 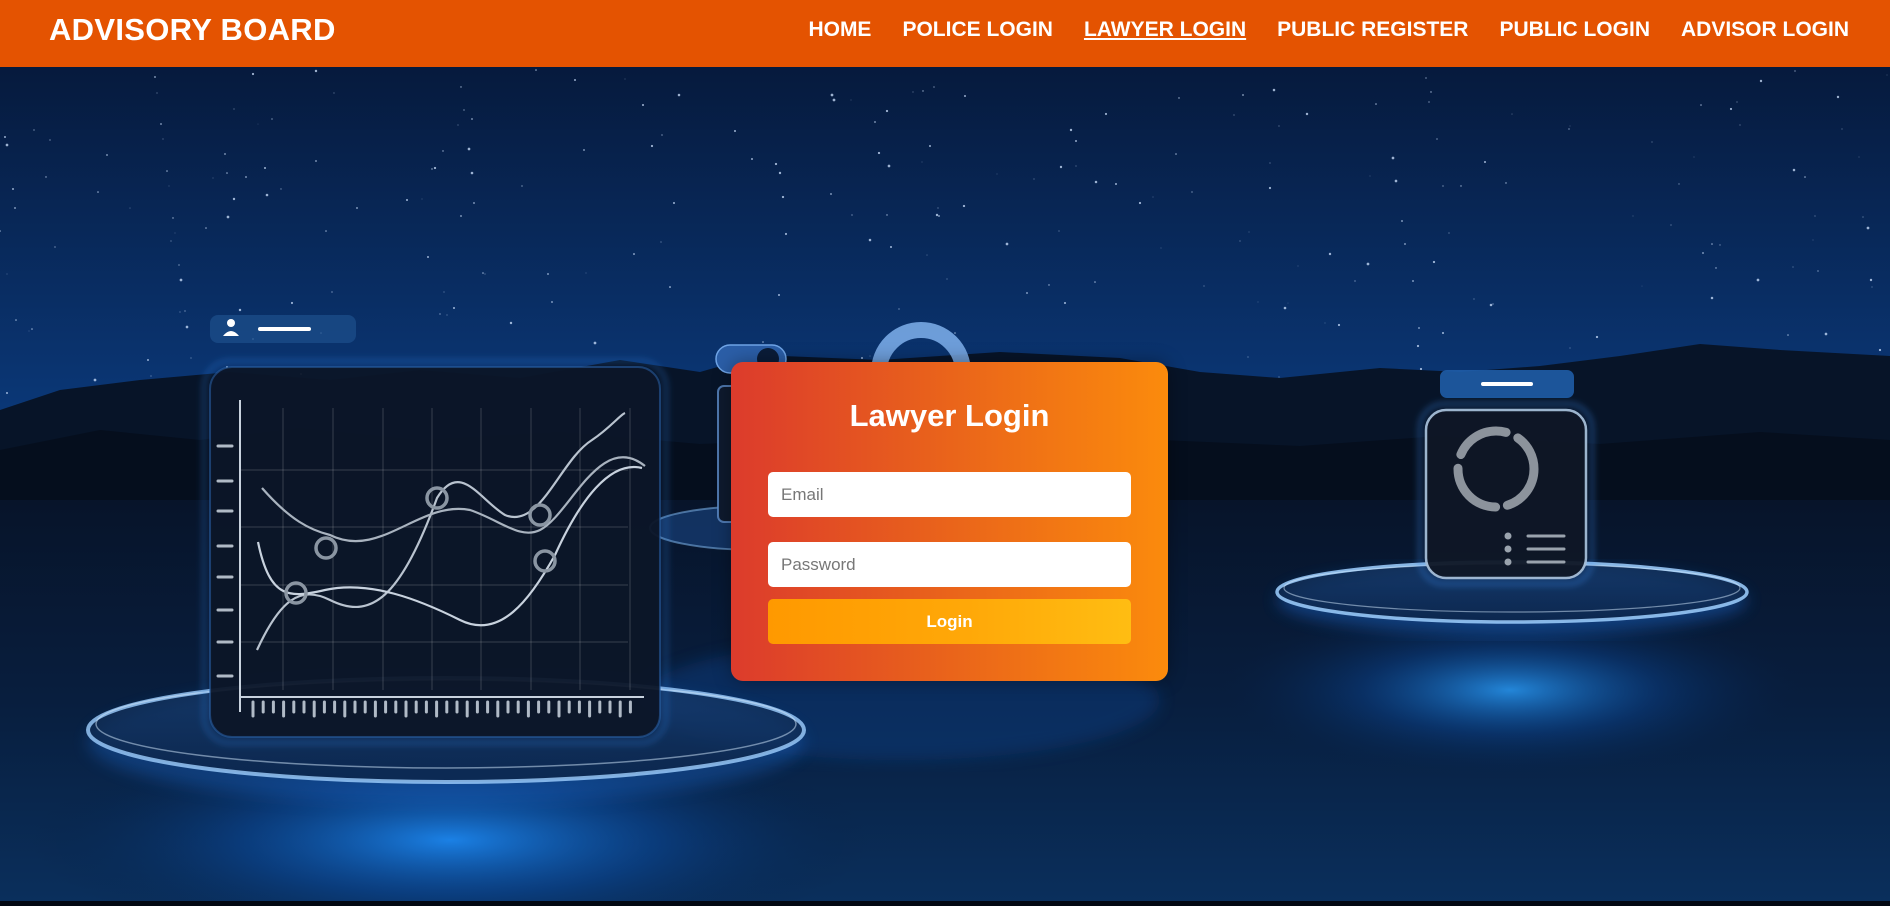 What do you see at coordinates (949, 494) in the screenshot?
I see `email-field` at bounding box center [949, 494].